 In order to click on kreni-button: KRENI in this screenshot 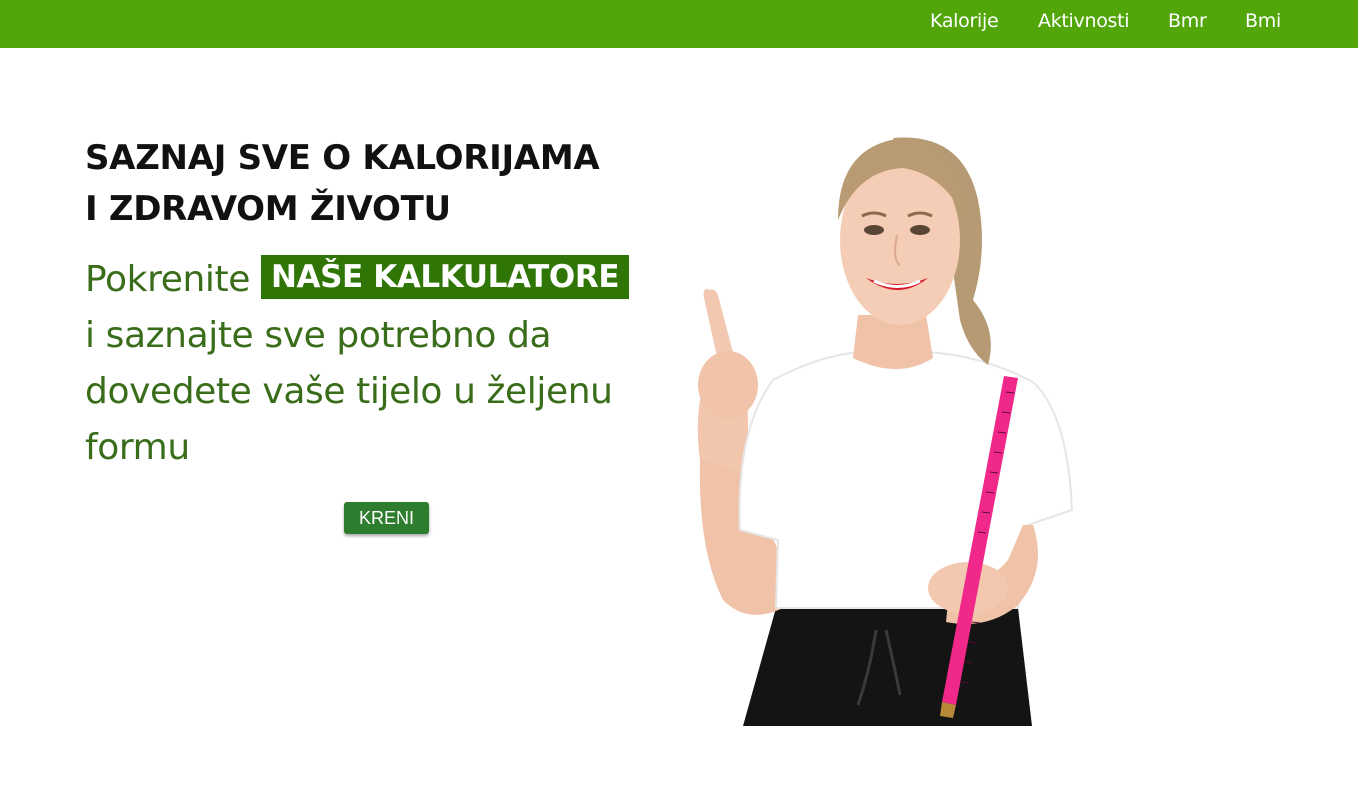, I will do `click(386, 518)`.